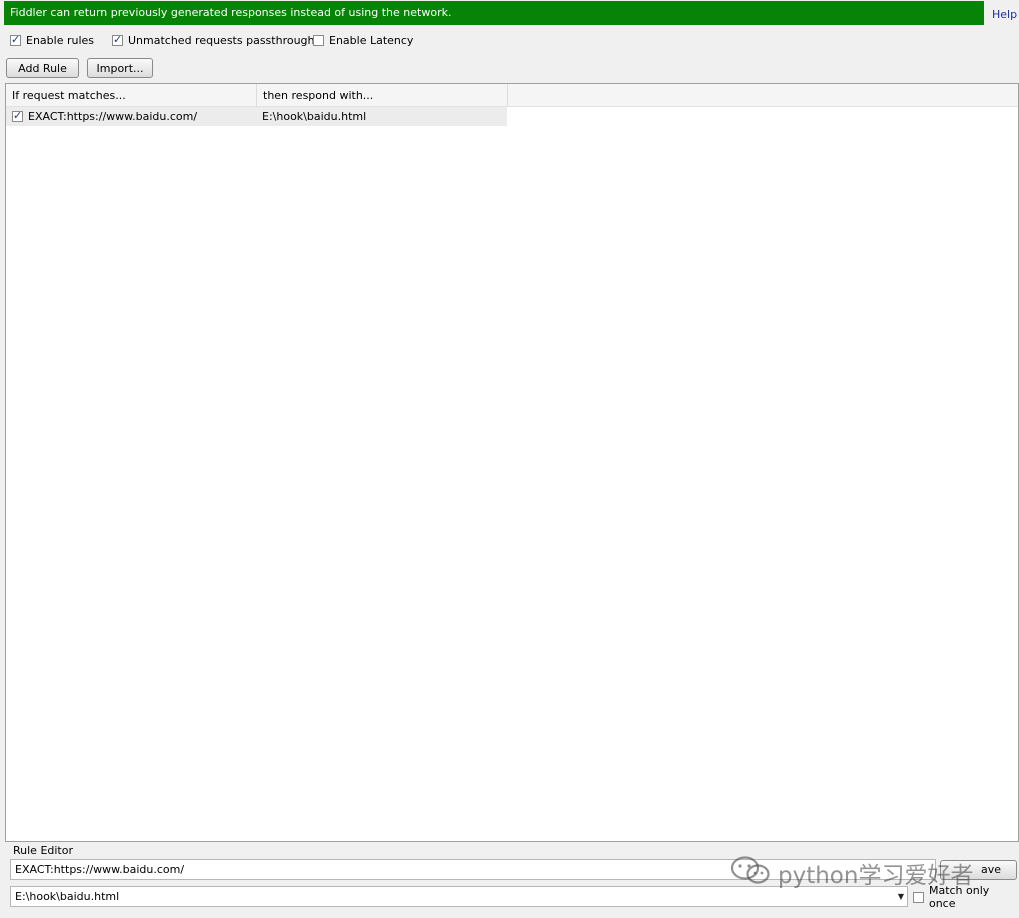 Image resolution: width=1019 pixels, height=918 pixels. Describe the element at coordinates (113, 116) in the screenshot. I see `rule-match-cell: EXACT:https://www.baidu.com/` at that location.